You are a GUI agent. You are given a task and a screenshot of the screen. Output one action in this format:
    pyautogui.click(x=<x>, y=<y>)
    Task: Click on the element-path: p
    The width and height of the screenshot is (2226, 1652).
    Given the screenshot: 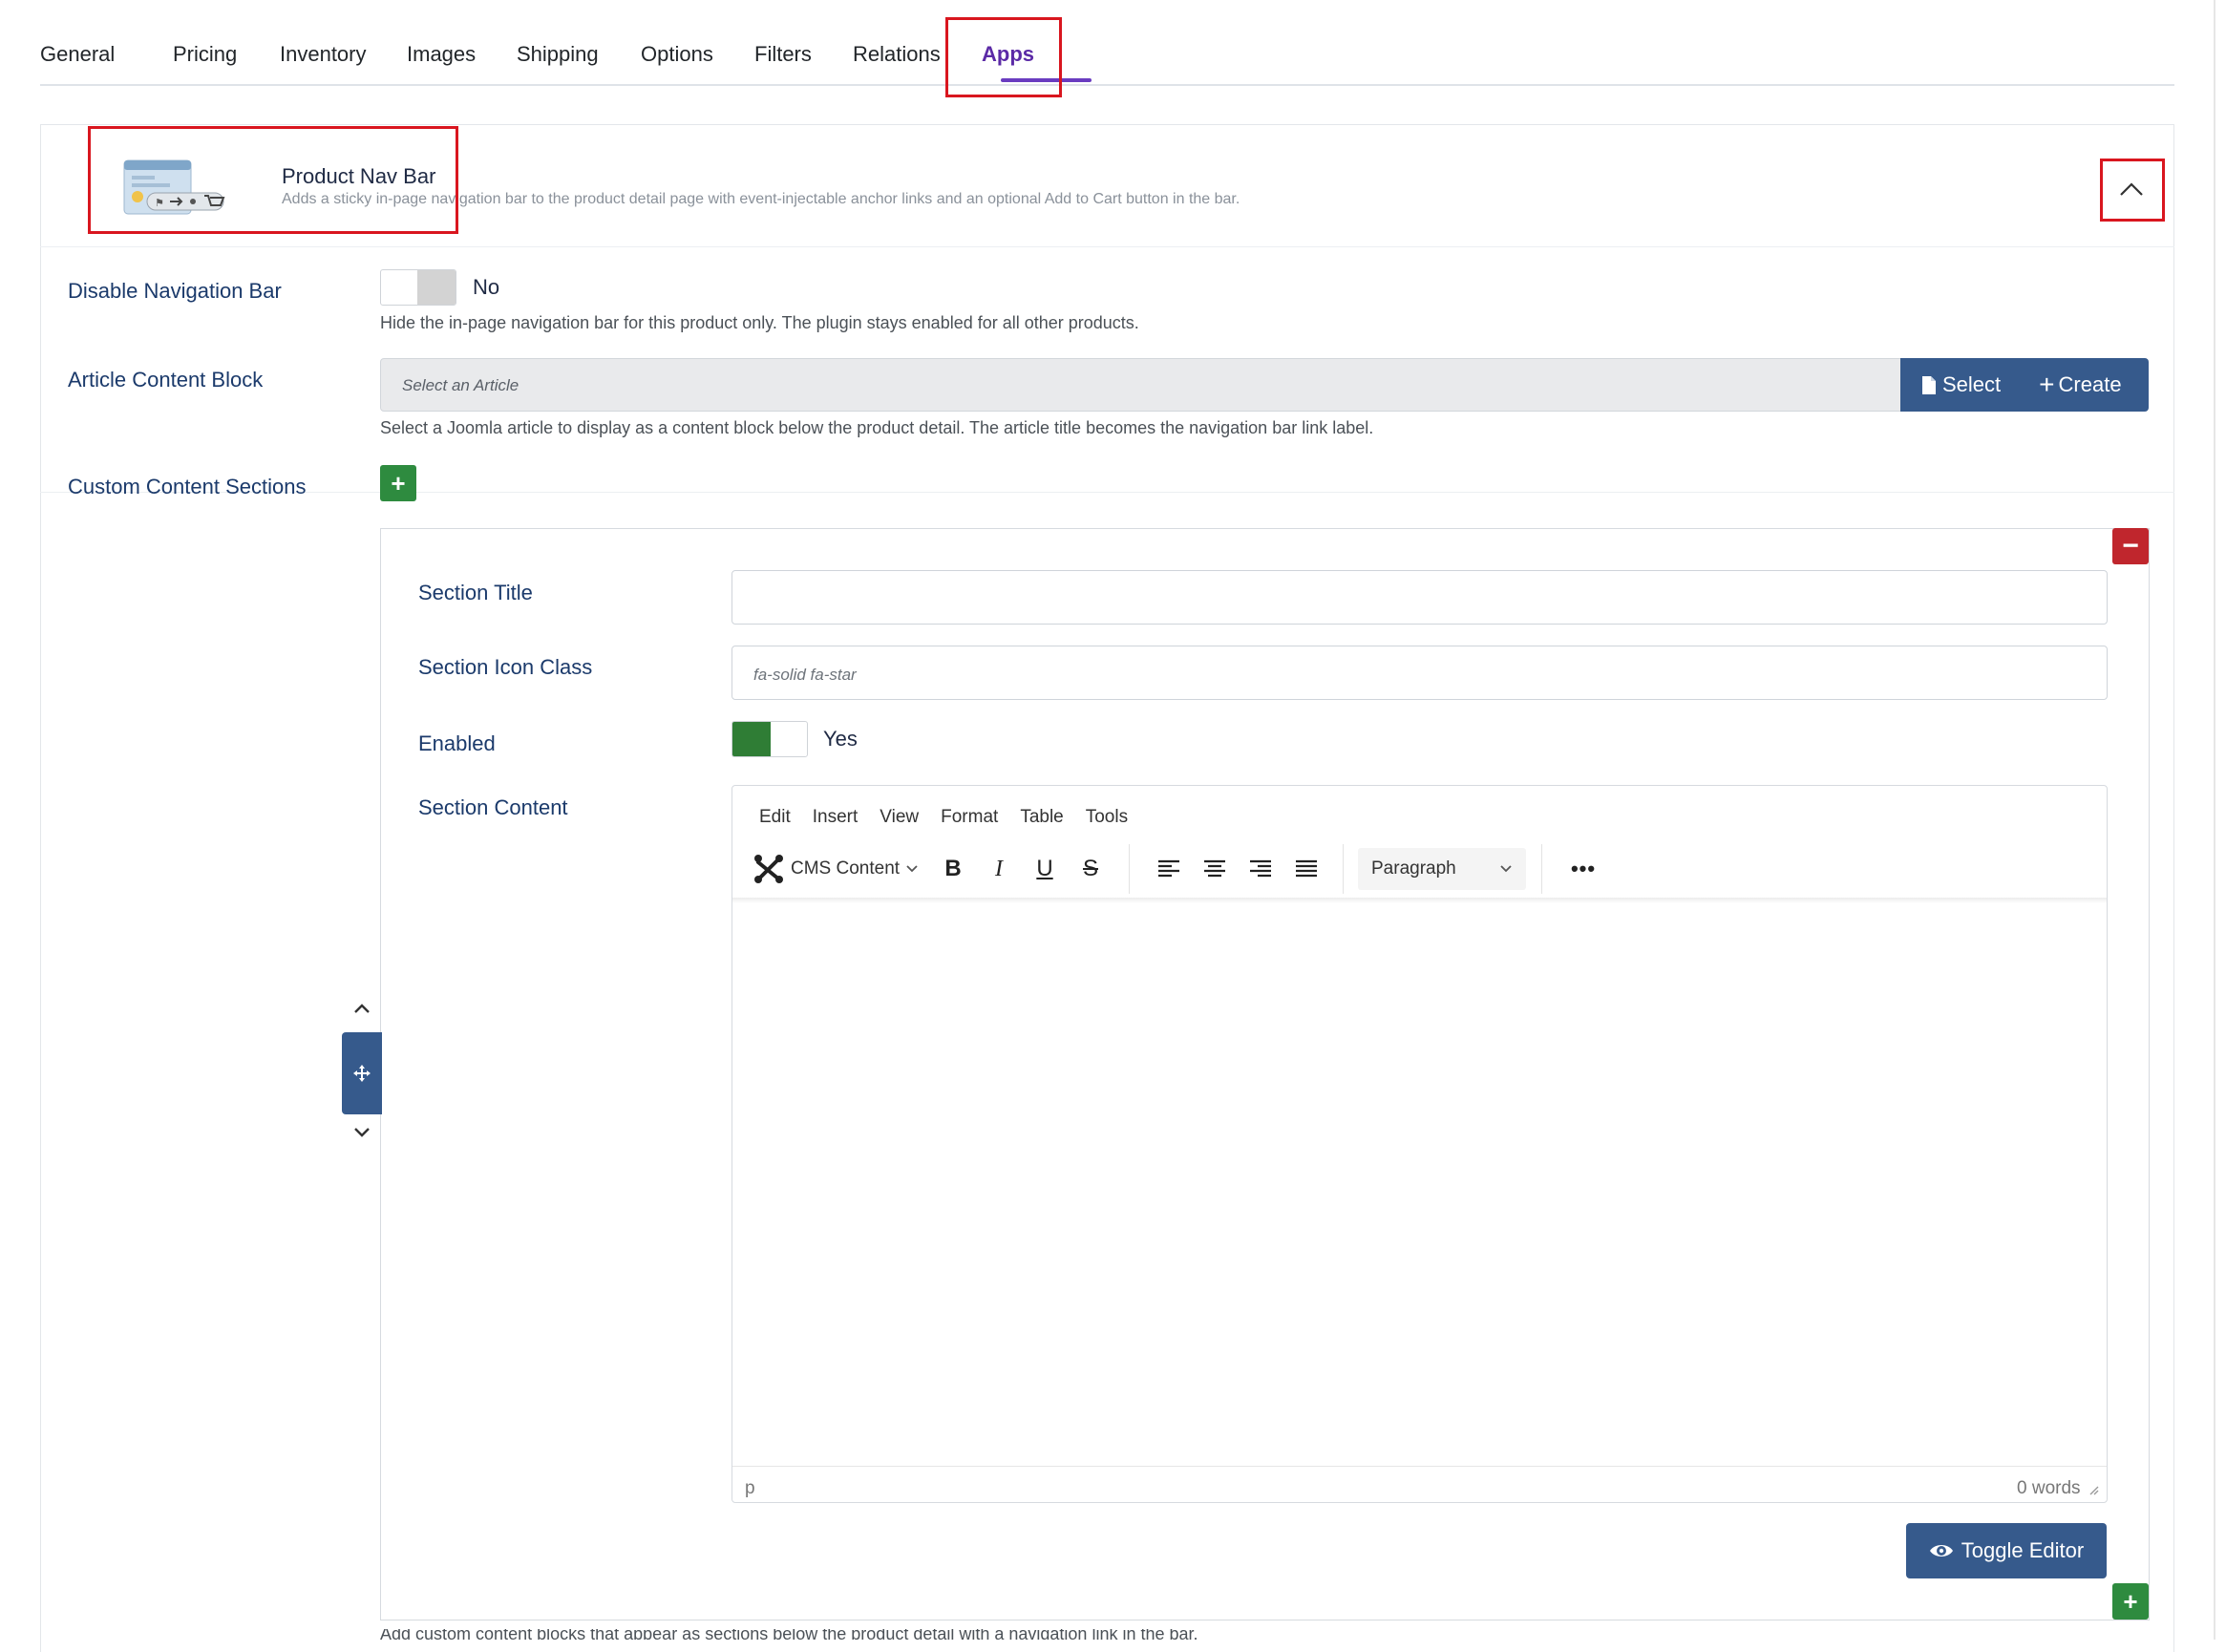 What is the action you would take?
    pyautogui.click(x=750, y=1488)
    